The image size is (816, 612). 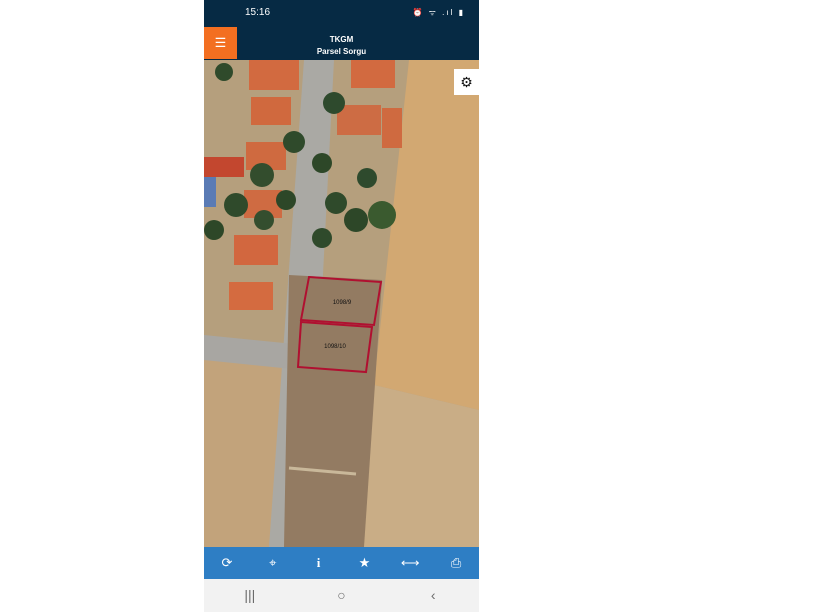 I want to click on status-bar: 15:16 ⏰ ᯤ .ıl ▮, so click(x=341, y=13).